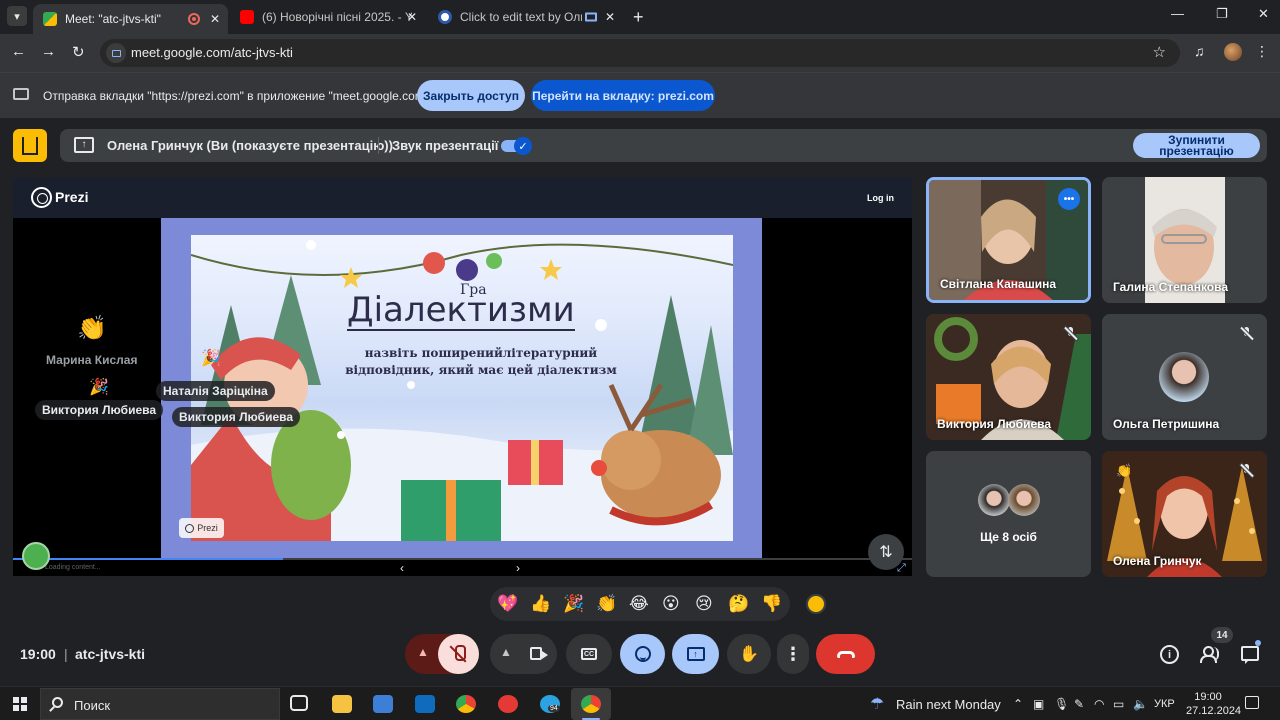 This screenshot has width=1280, height=720. Describe the element at coordinates (337, 17) in the screenshot. I see `tab-label: (6) Новорічні пісні 2025. - You` at that location.